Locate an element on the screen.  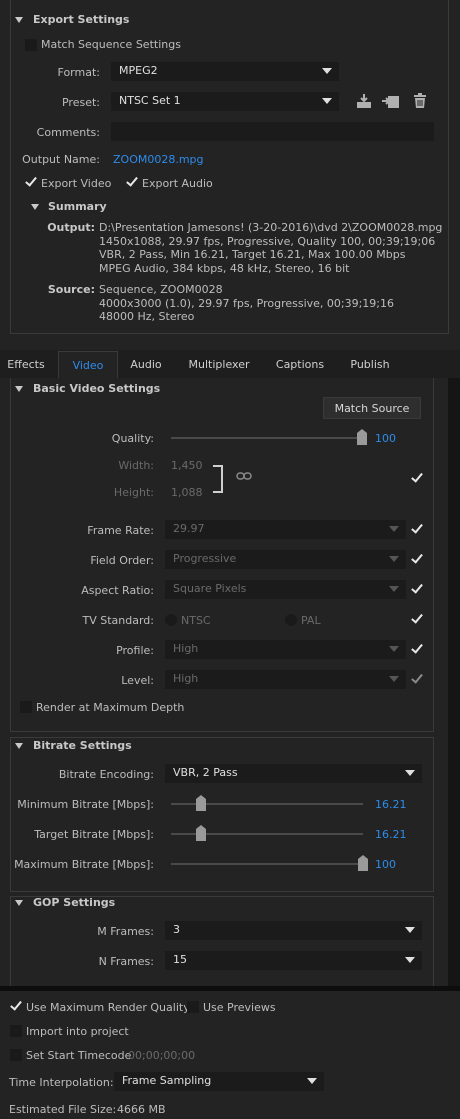
bitrate-encoding-dropdown: VBR, 2 Pass is located at coordinates (293, 773).